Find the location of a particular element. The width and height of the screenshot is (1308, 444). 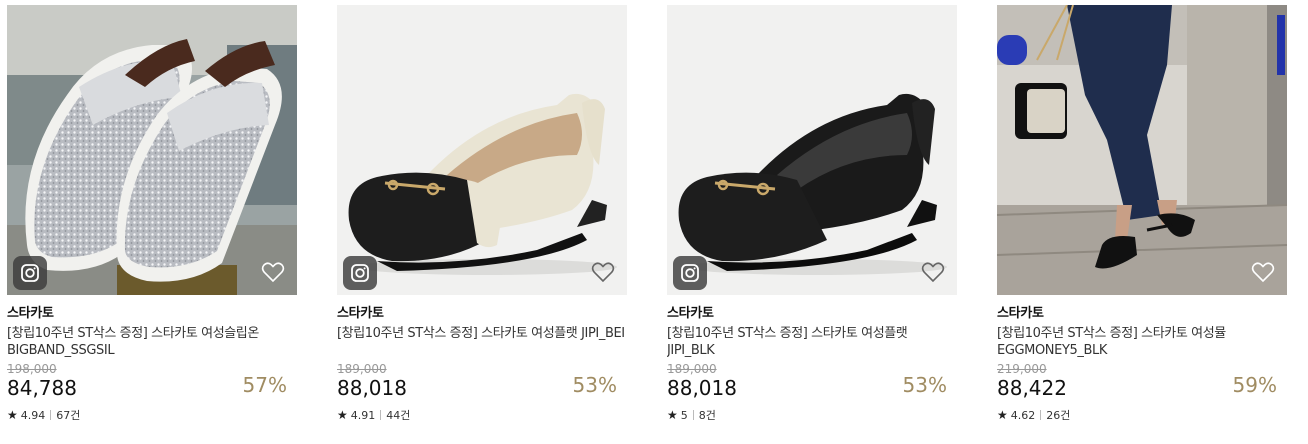

sale-price: 88,422 is located at coordinates (1032, 388).